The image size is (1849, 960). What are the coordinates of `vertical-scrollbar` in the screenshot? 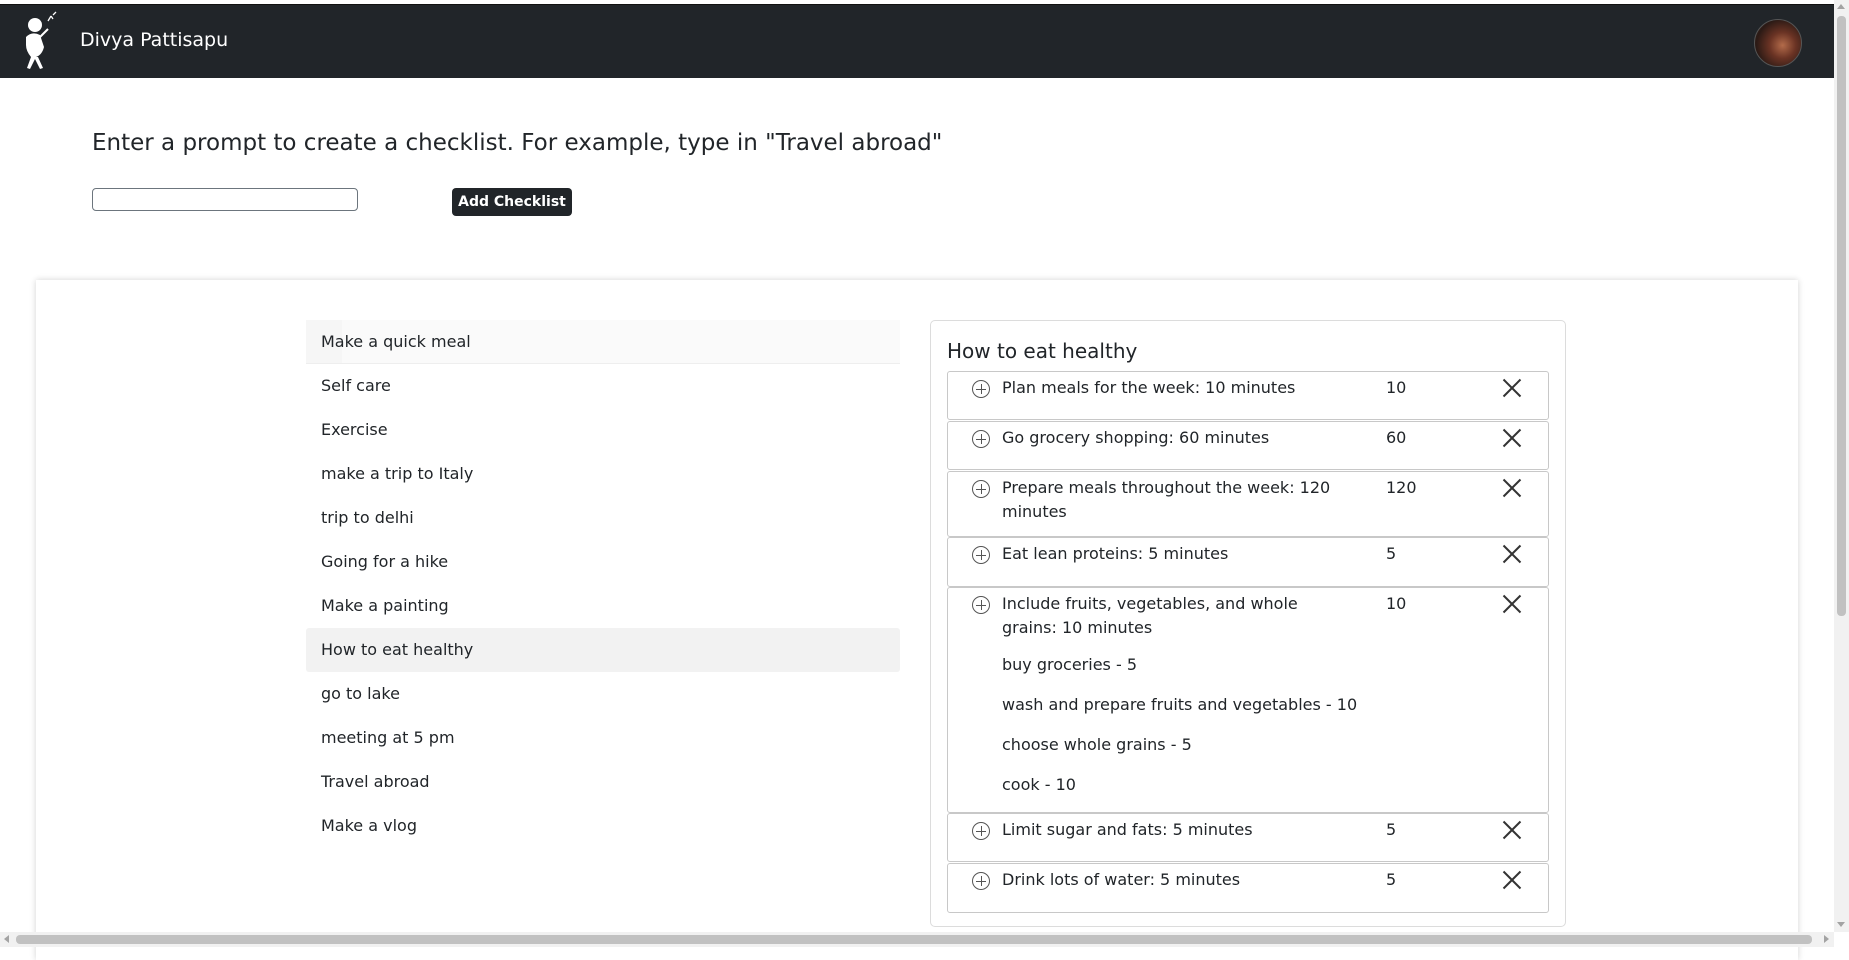 It's located at (1841, 466).